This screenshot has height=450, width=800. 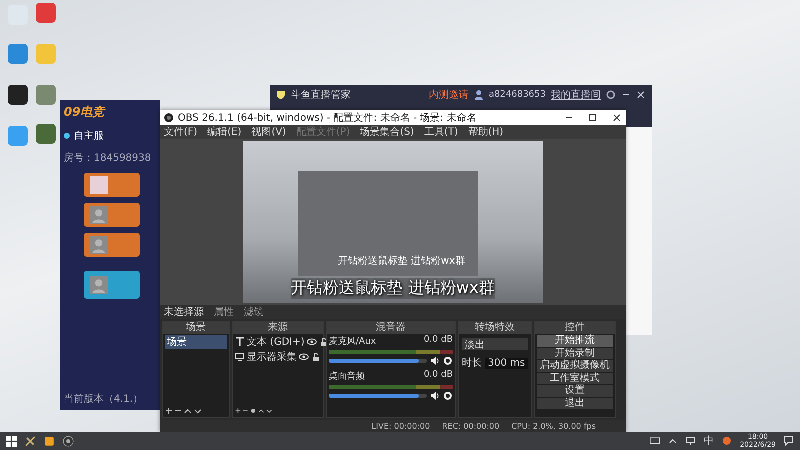 What do you see at coordinates (709, 441) in the screenshot?
I see `input-method-indicator: 中` at bounding box center [709, 441].